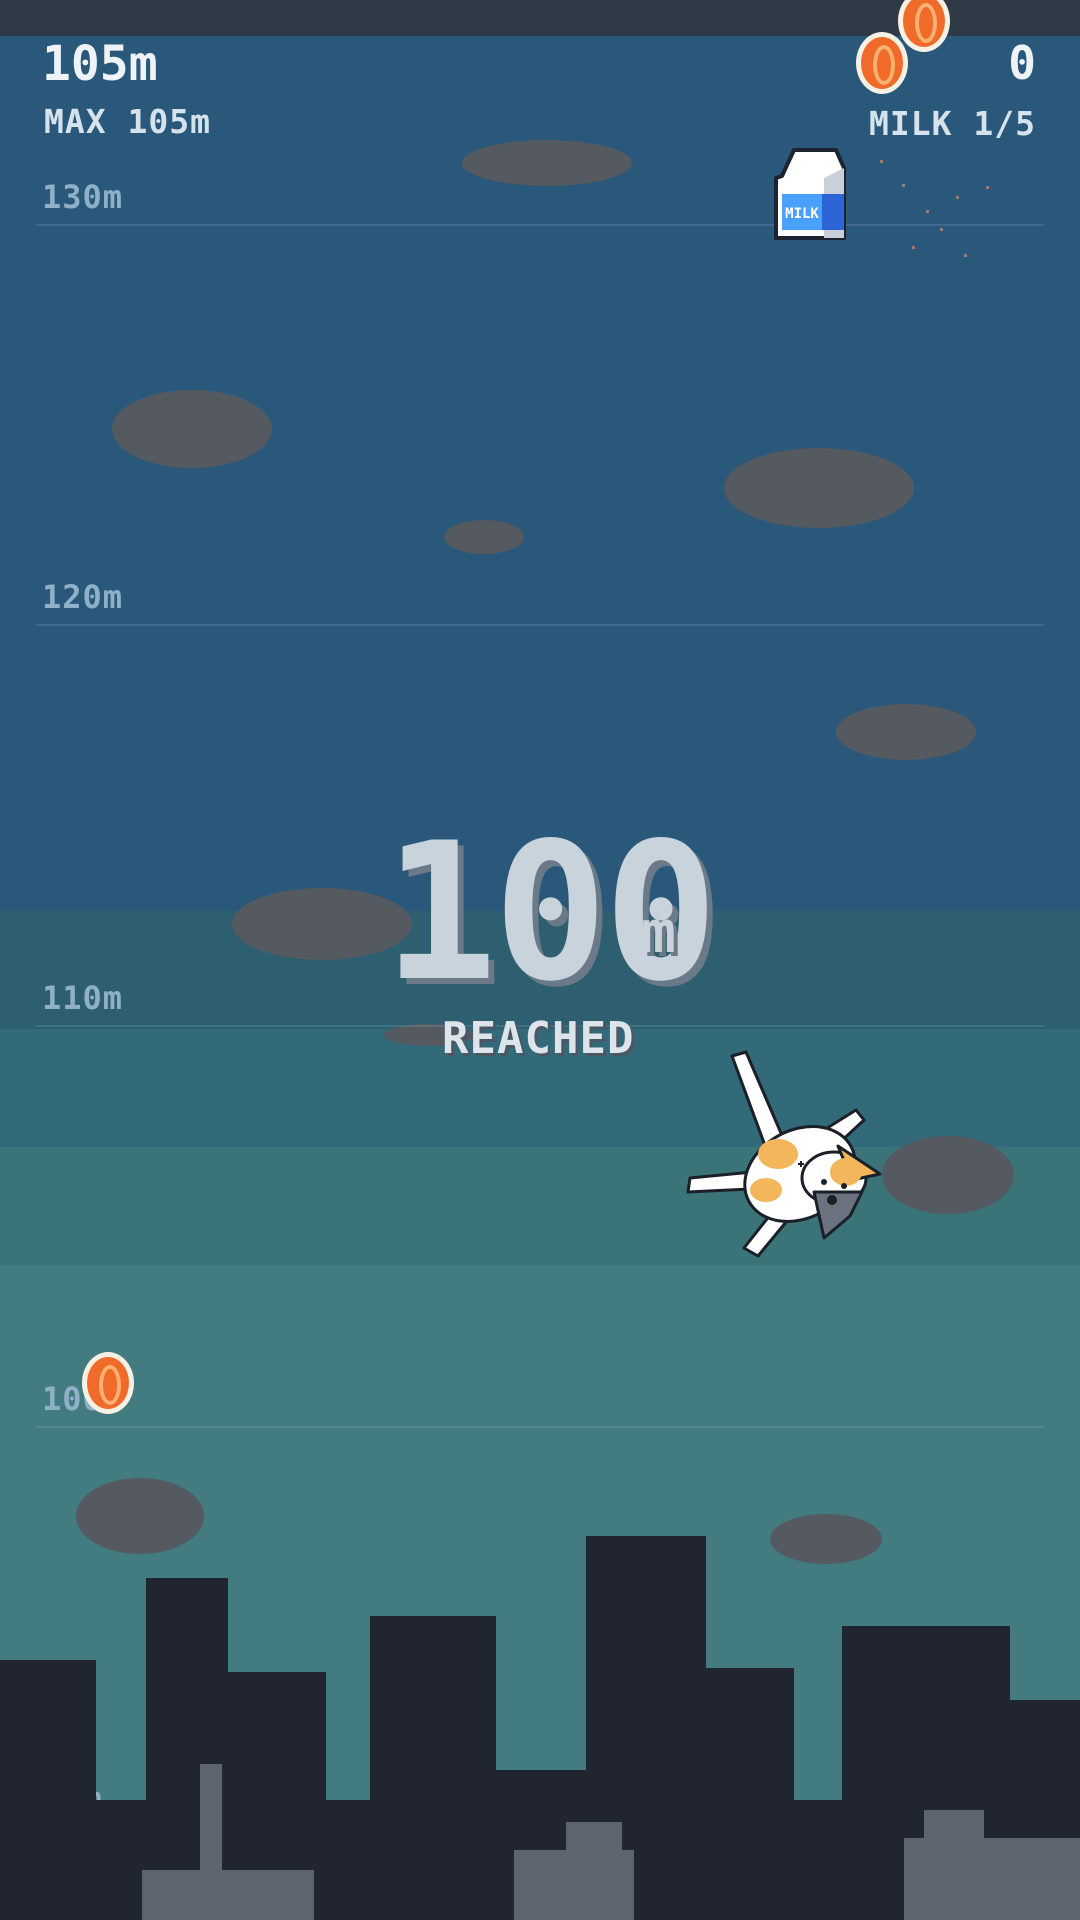  I want to click on milestone-unit: m, so click(658, 932).